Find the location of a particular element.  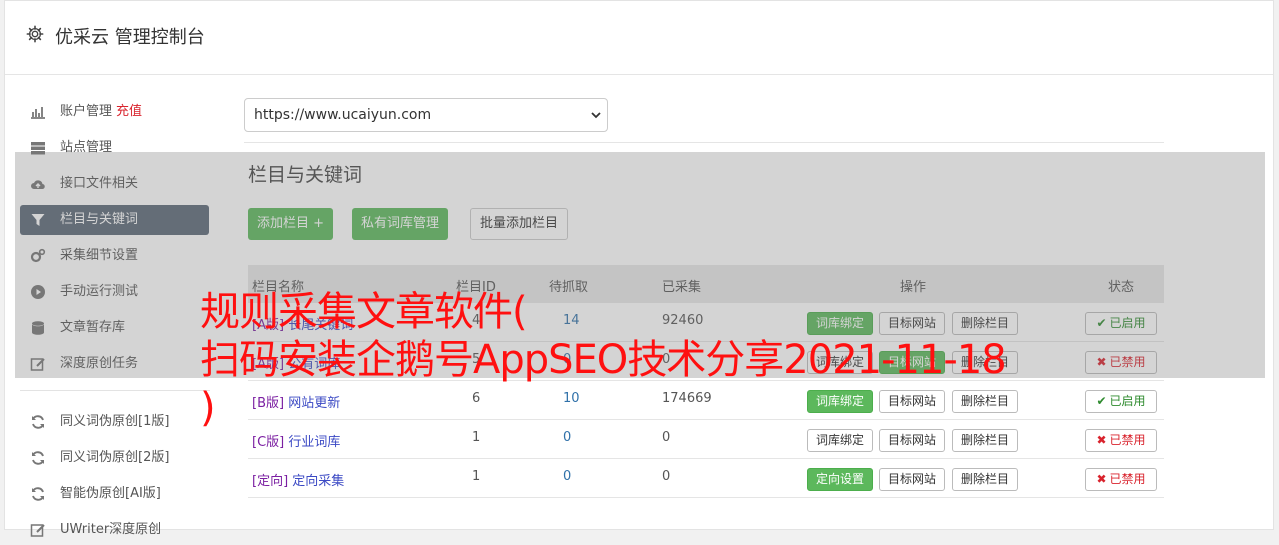

sidebar-item-label: UWriter深度原创 is located at coordinates (111, 529).